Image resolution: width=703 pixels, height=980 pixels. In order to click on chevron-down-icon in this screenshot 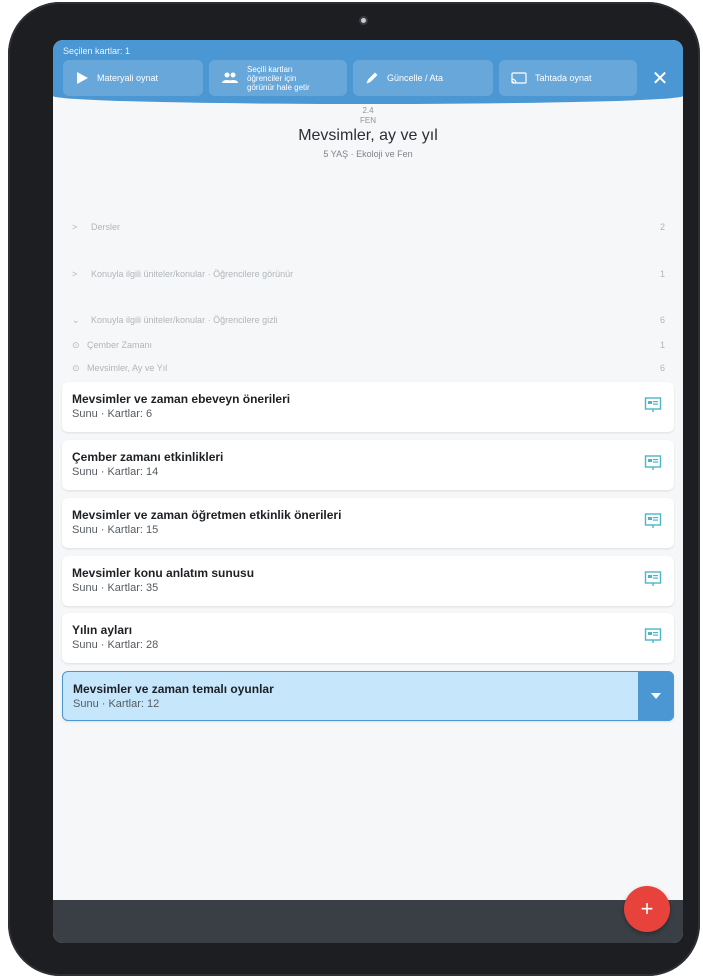, I will do `click(656, 696)`.